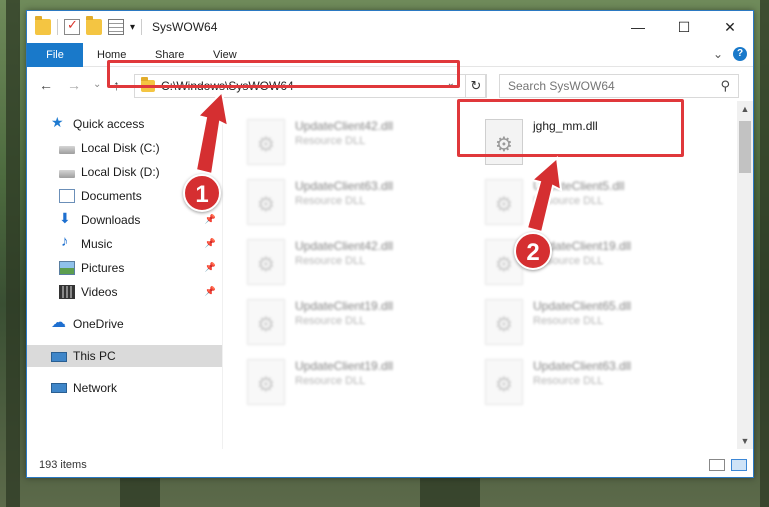  I want to click on step-1-badge: 1, so click(202, 193).